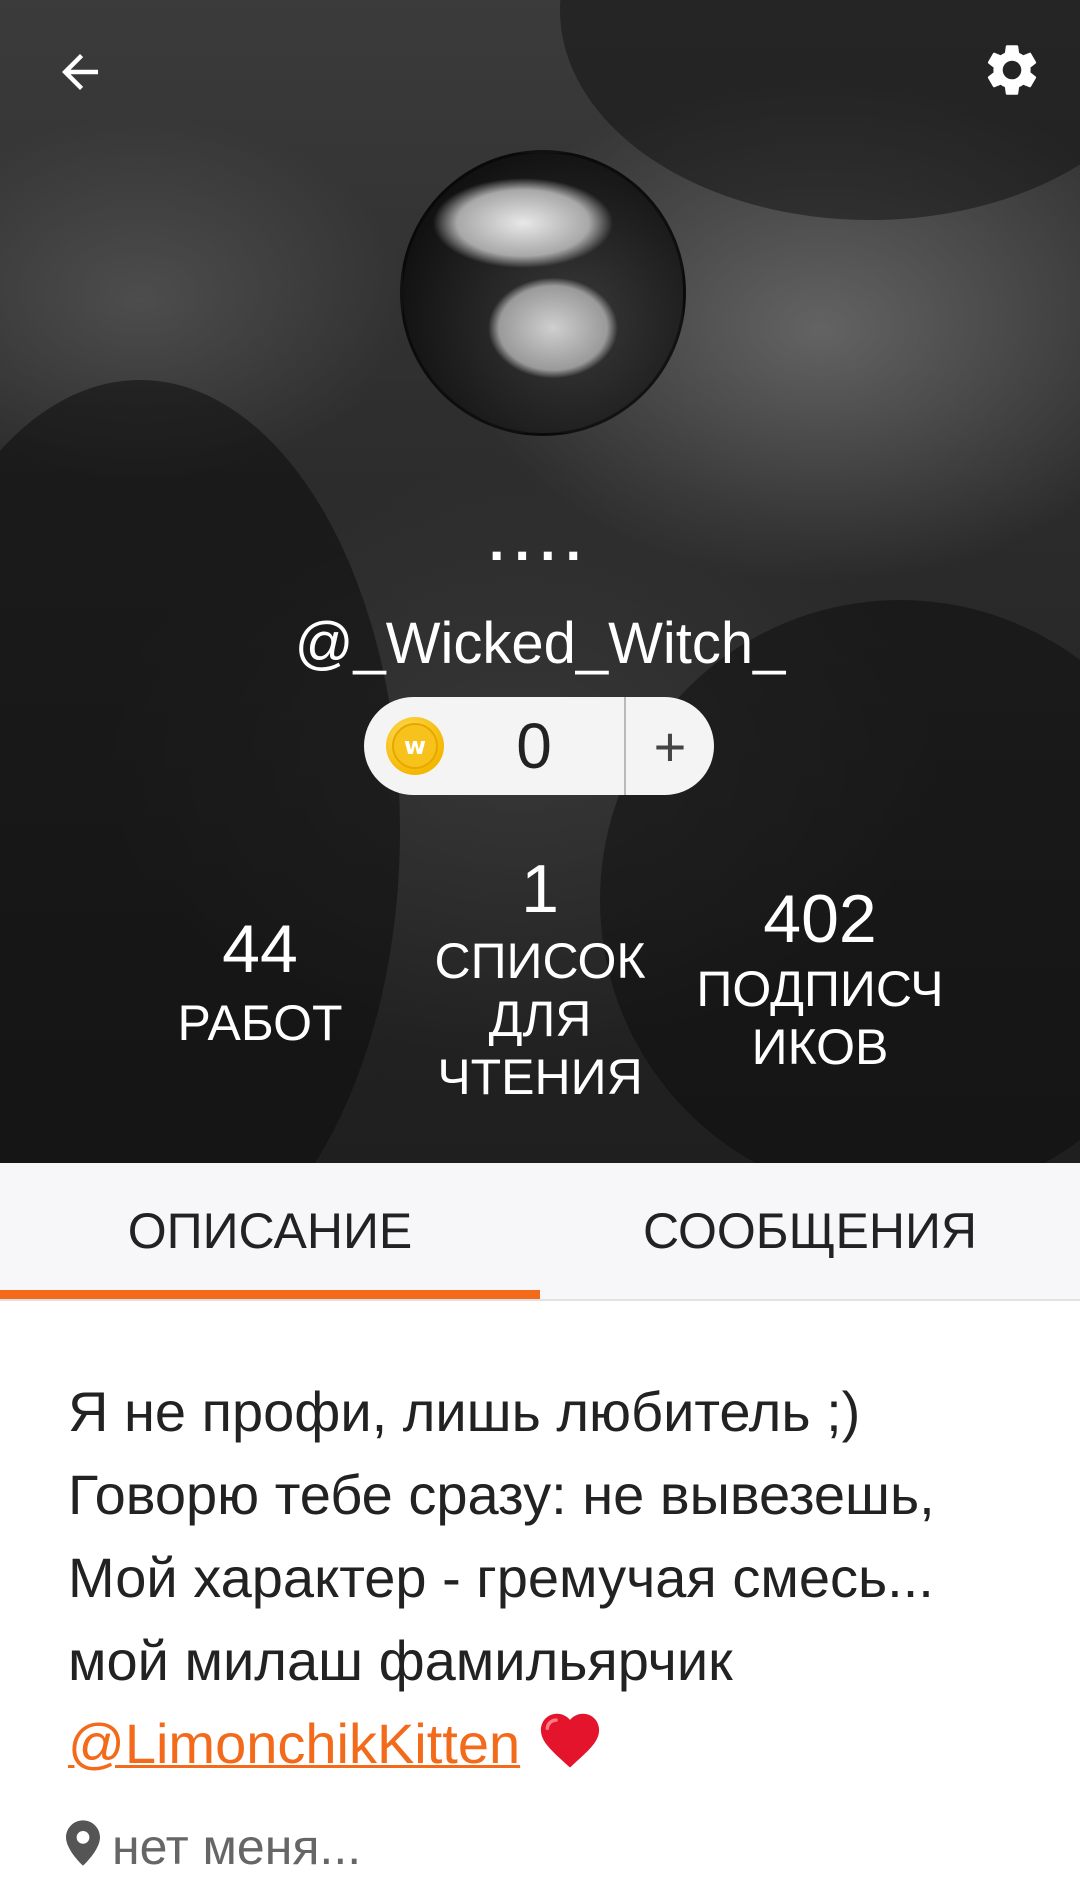 This screenshot has height=1888, width=1080. What do you see at coordinates (540, 889) in the screenshot?
I see `stat-reading-lists-value: 1` at bounding box center [540, 889].